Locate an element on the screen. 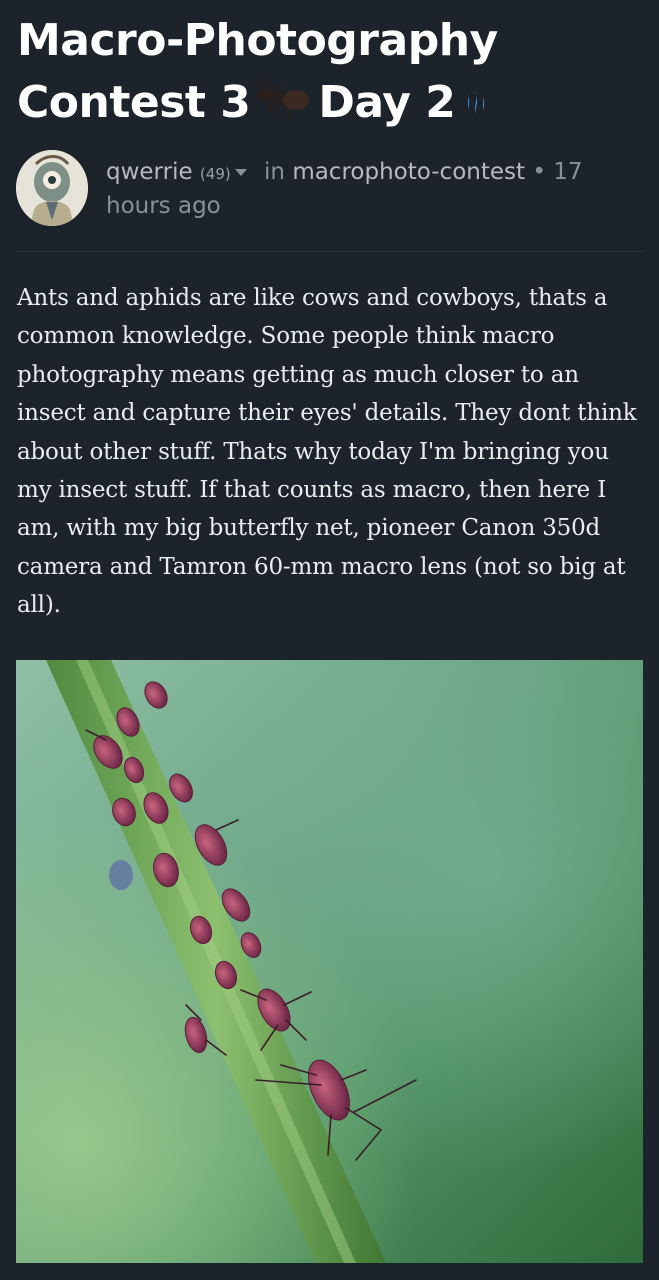 The width and height of the screenshot is (659, 1280). author-name: qwerrie is located at coordinates (149, 172).